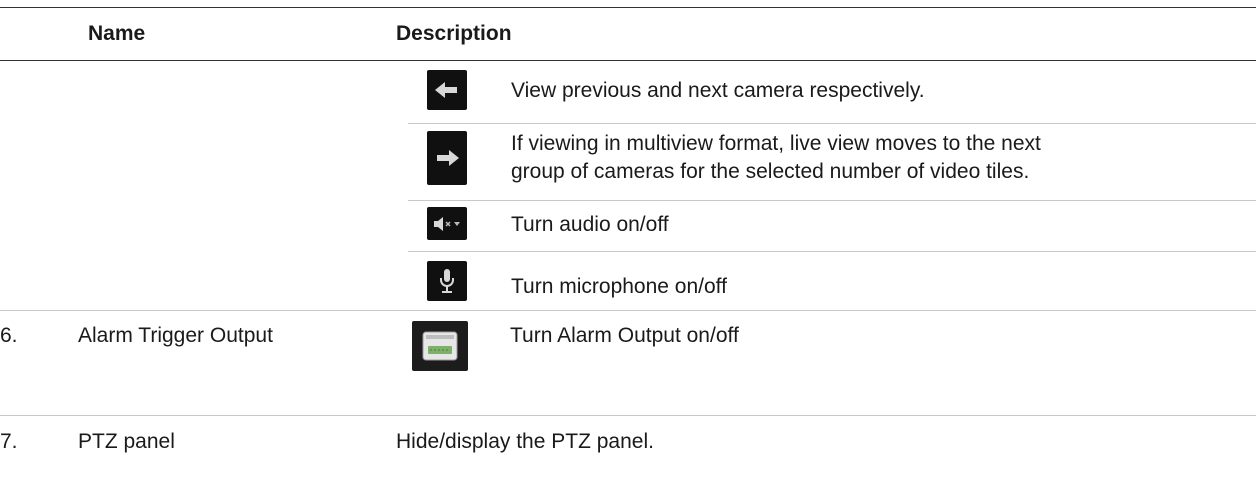  What do you see at coordinates (447, 223) in the screenshot?
I see `speaker-mute-icon` at bounding box center [447, 223].